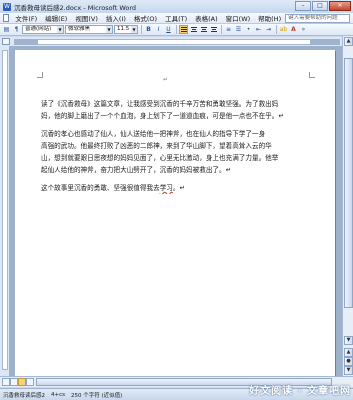  What do you see at coordinates (238, 29) in the screenshot?
I see `numbering-icon: ☰` at bounding box center [238, 29].